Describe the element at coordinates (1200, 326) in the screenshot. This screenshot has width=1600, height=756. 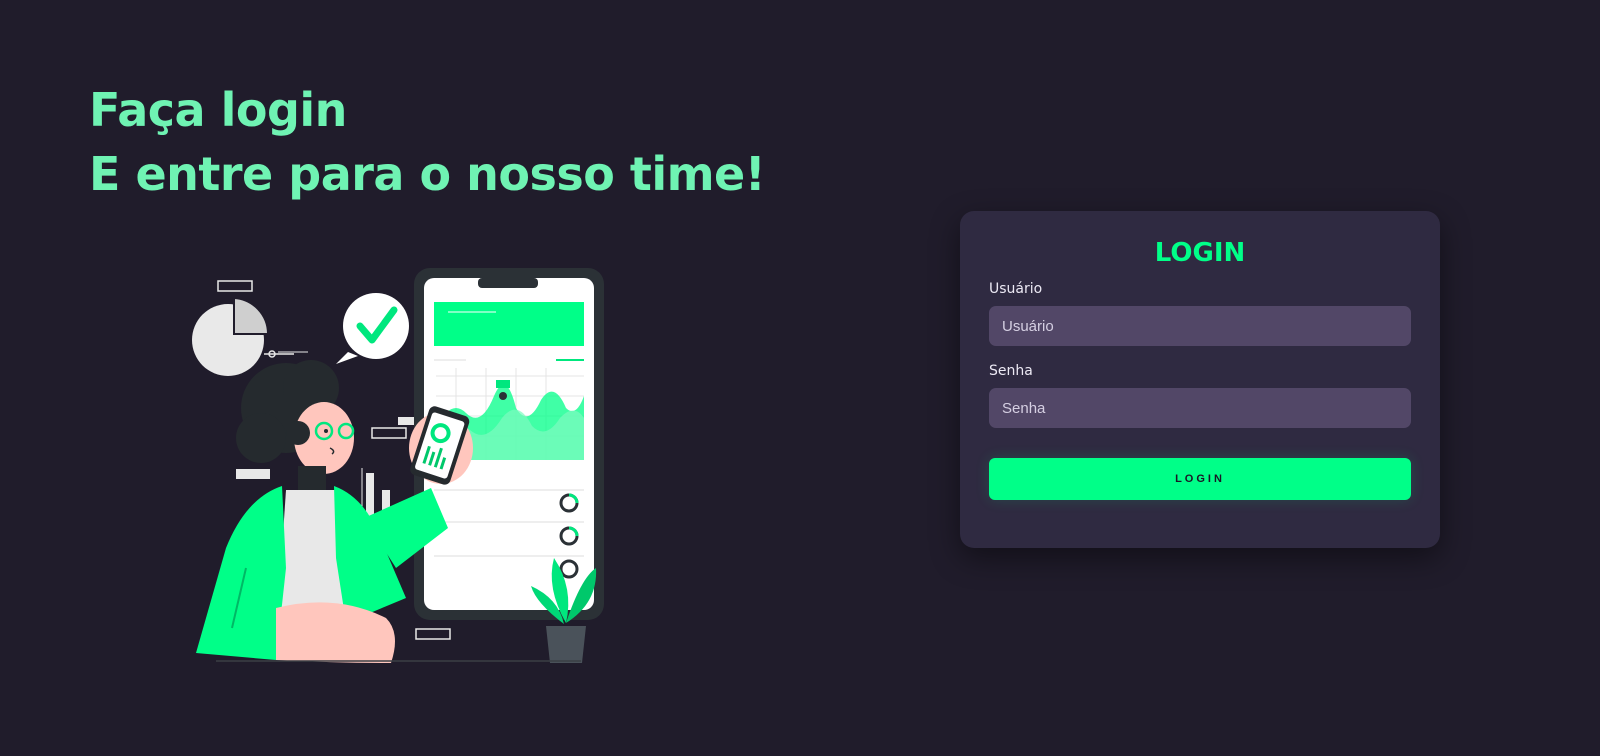
I see `username-input` at that location.